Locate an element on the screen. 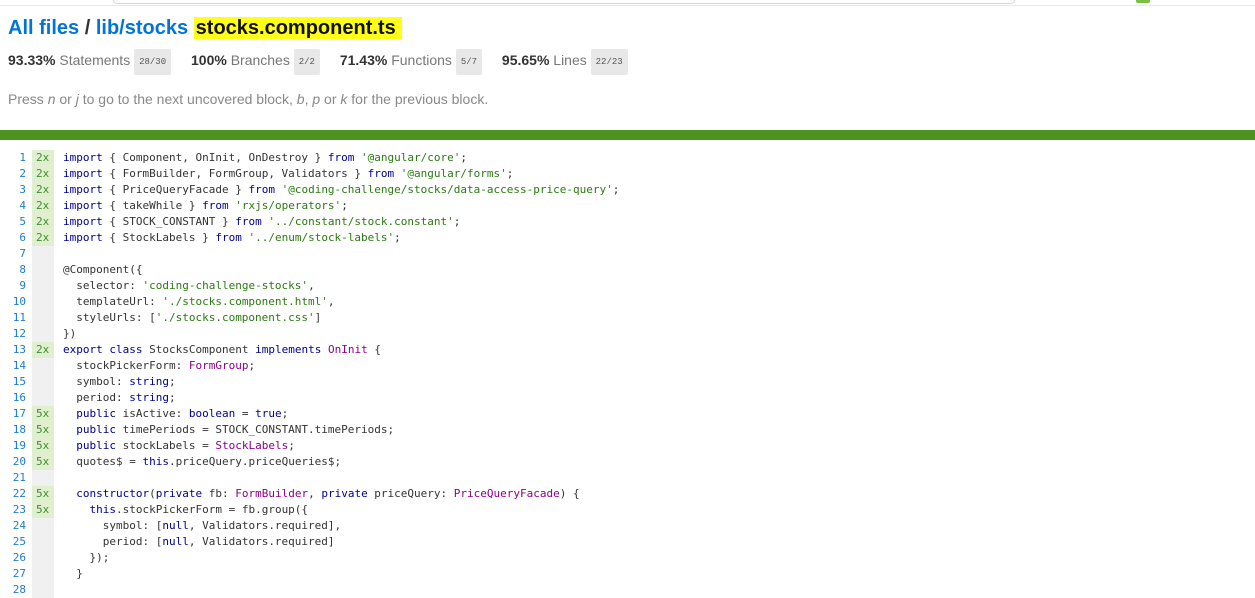 The width and height of the screenshot is (1255, 598). code-line: 21 is located at coordinates (627, 478).